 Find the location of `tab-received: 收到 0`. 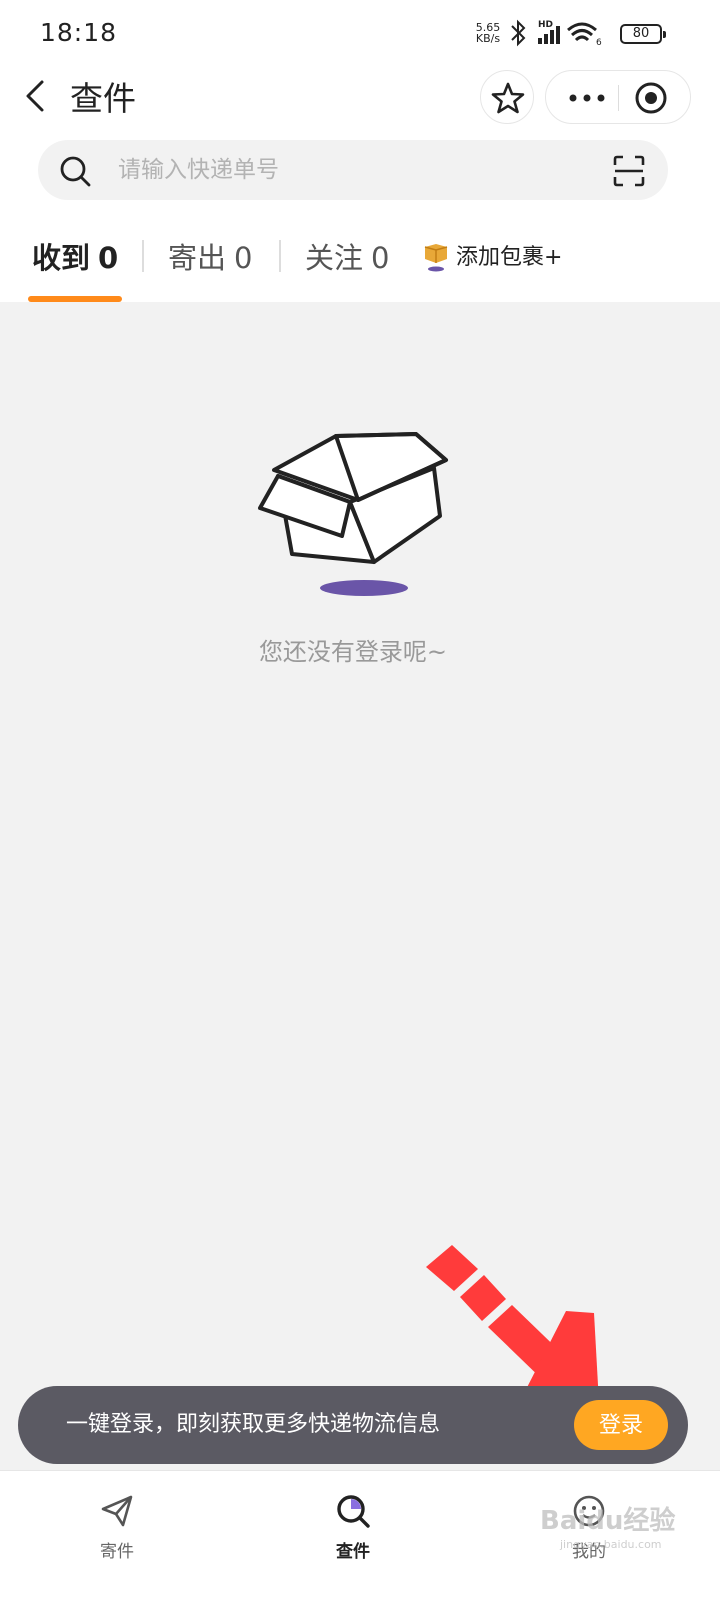

tab-received: 收到 0 is located at coordinates (75, 258).